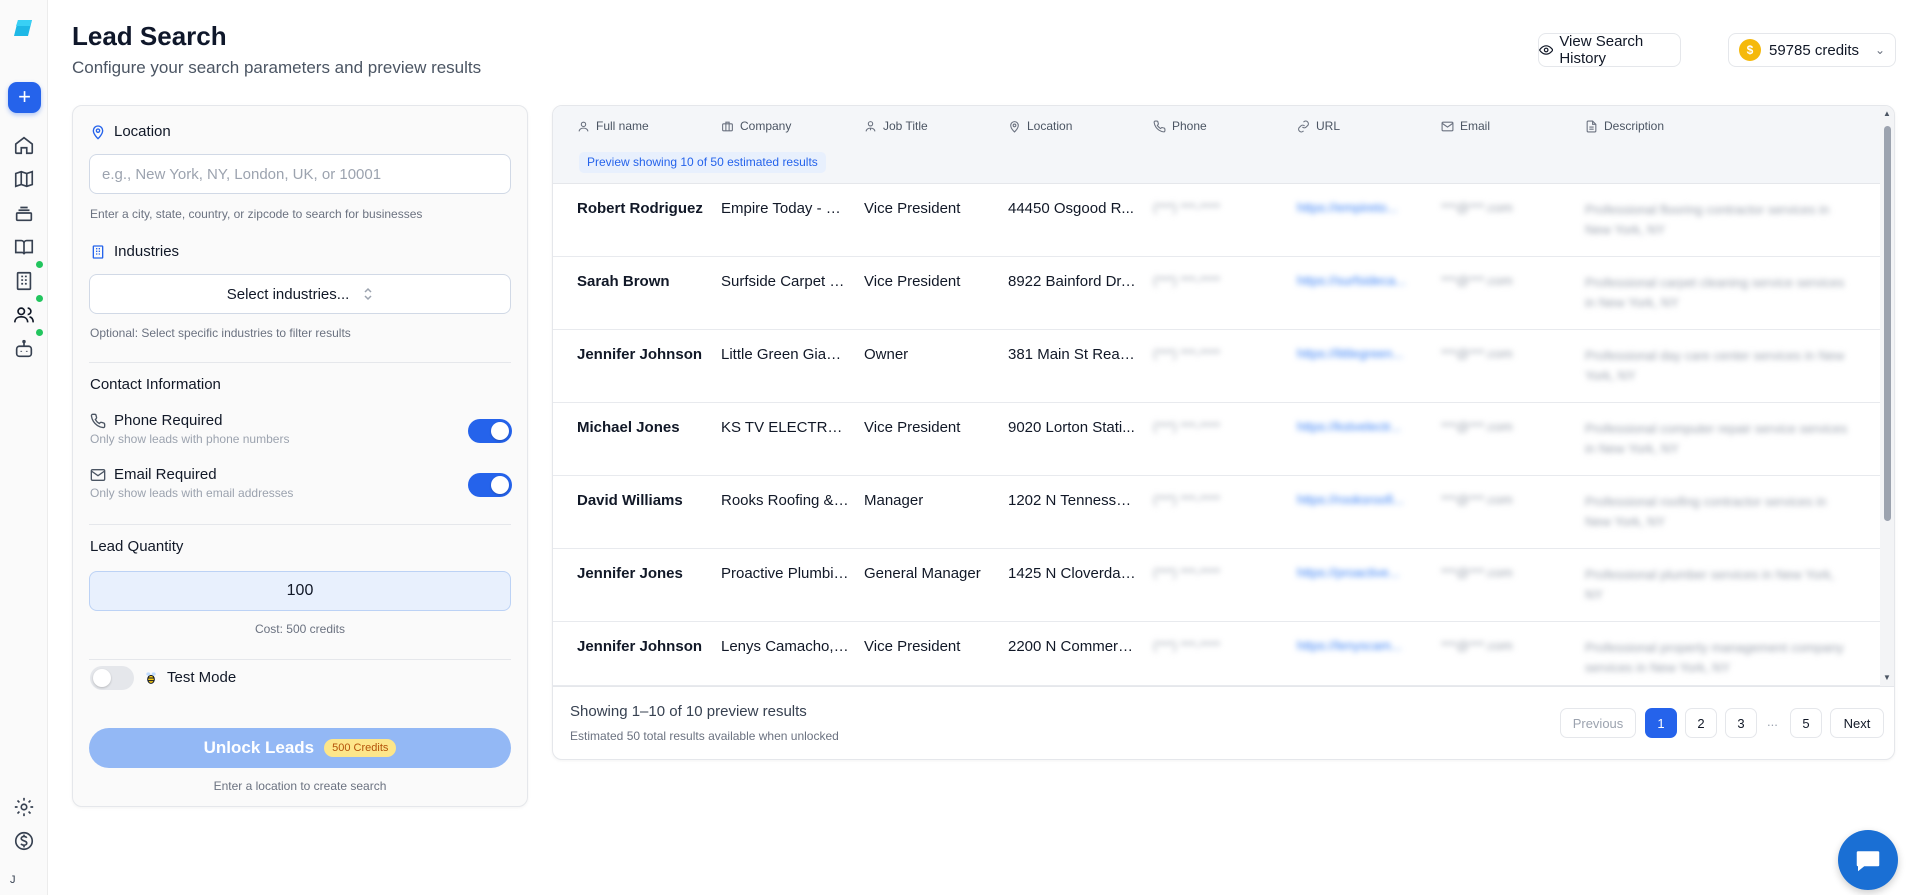 The image size is (1918, 895). What do you see at coordinates (23, 28) in the screenshot?
I see `app-logo-icon` at bounding box center [23, 28].